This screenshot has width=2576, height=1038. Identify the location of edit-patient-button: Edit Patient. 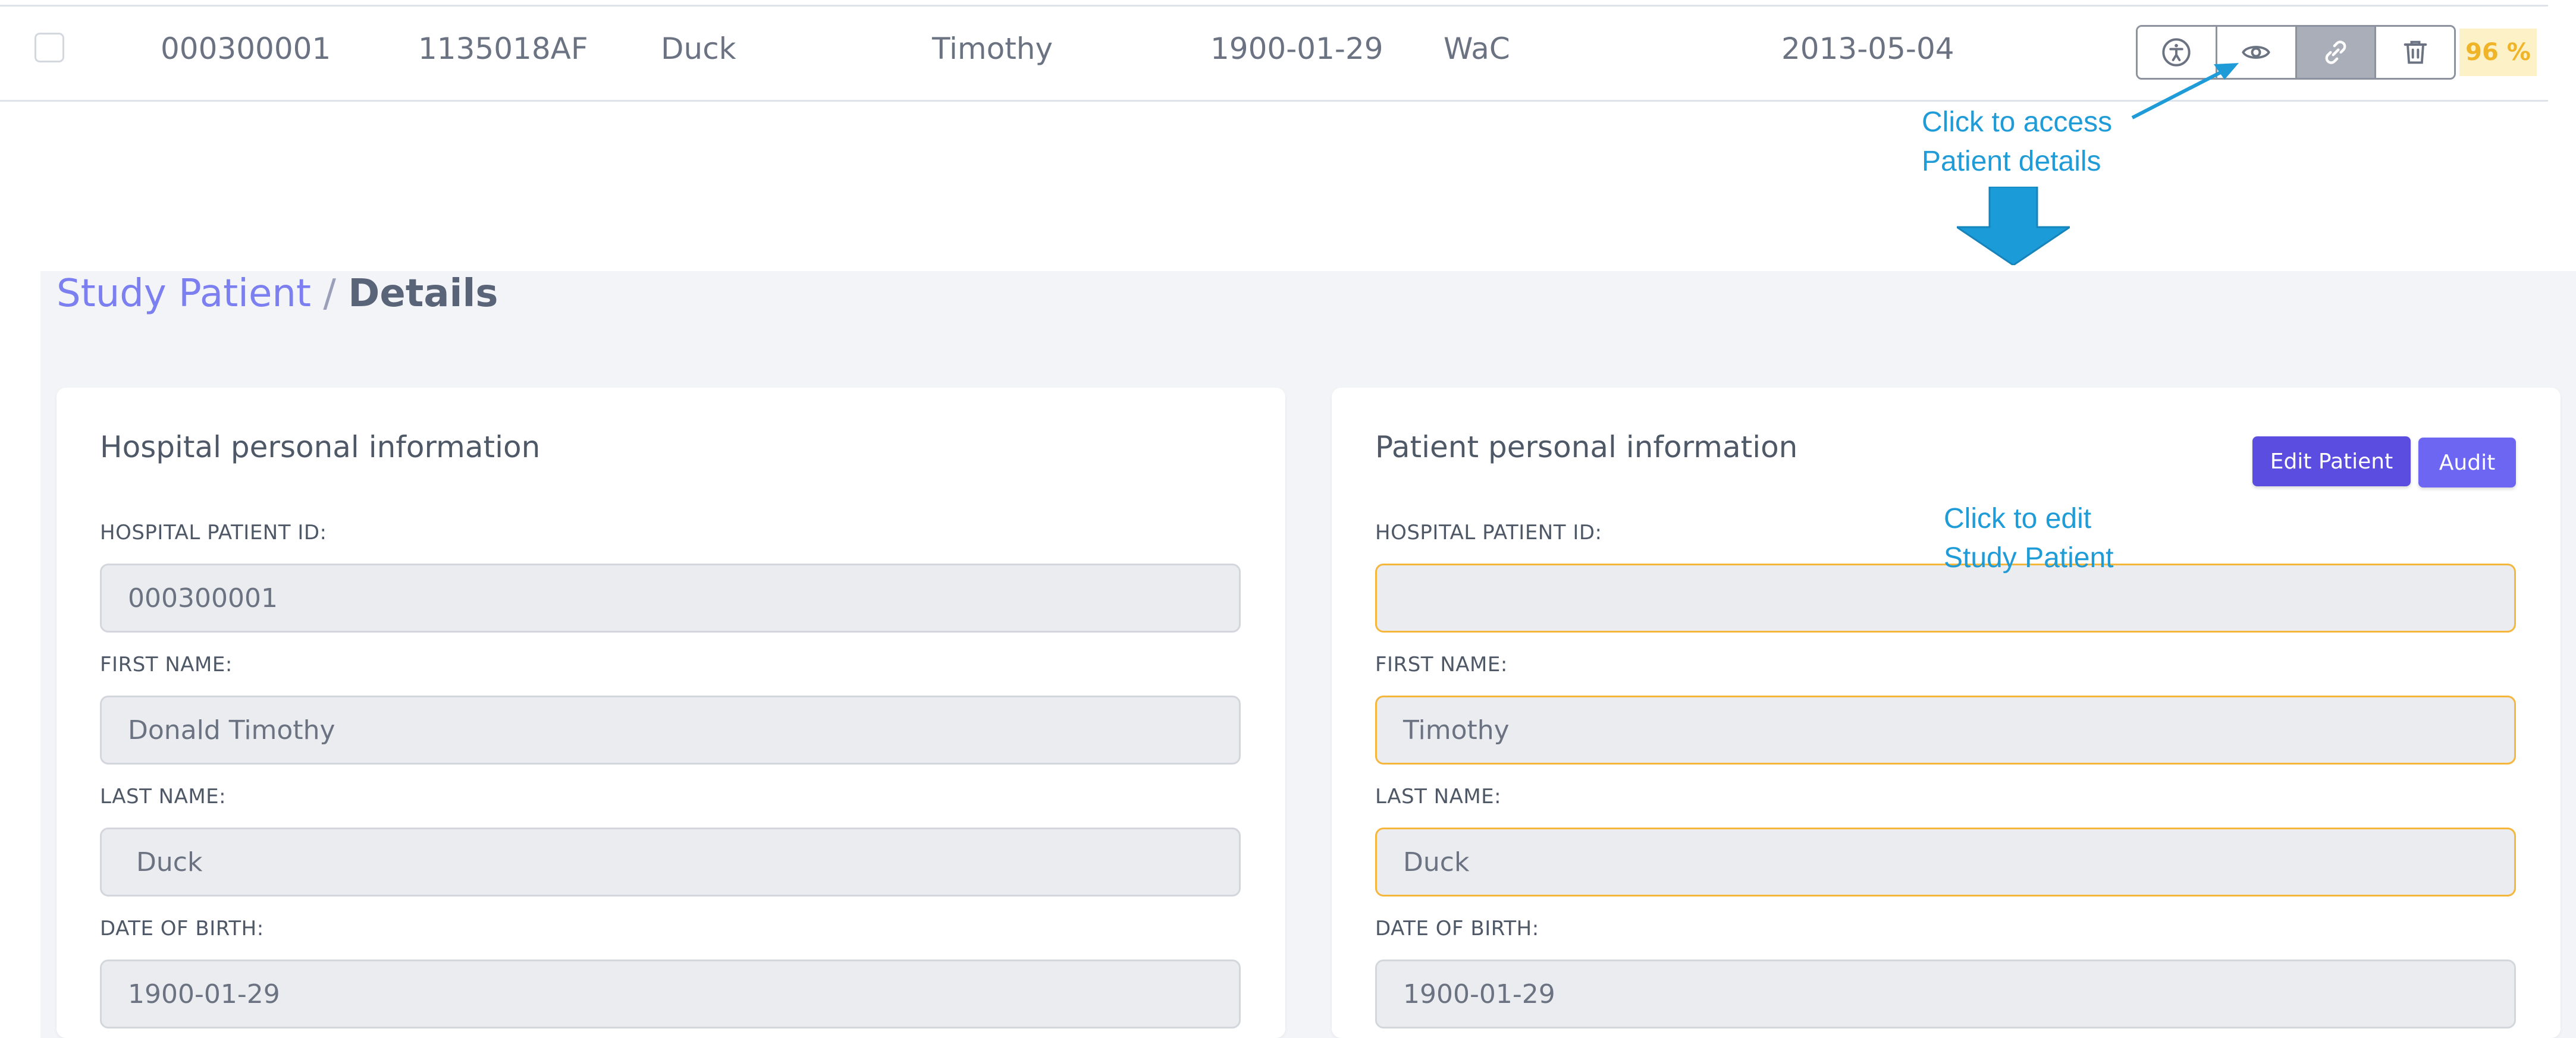
(2331, 461).